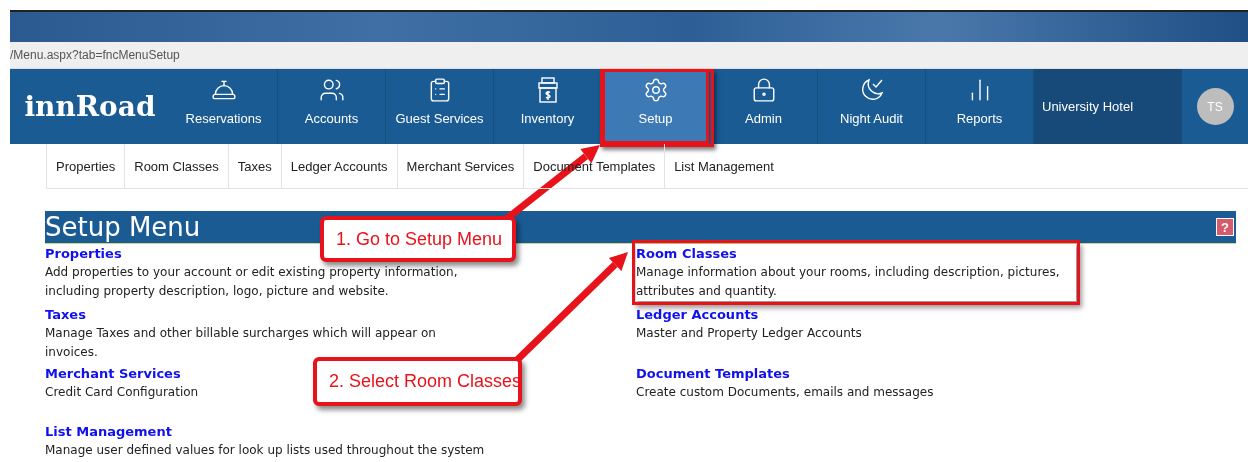 This screenshot has height=462, width=1248. Describe the element at coordinates (697, 314) in the screenshot. I see `menu-link: Ledger Accounts` at that location.